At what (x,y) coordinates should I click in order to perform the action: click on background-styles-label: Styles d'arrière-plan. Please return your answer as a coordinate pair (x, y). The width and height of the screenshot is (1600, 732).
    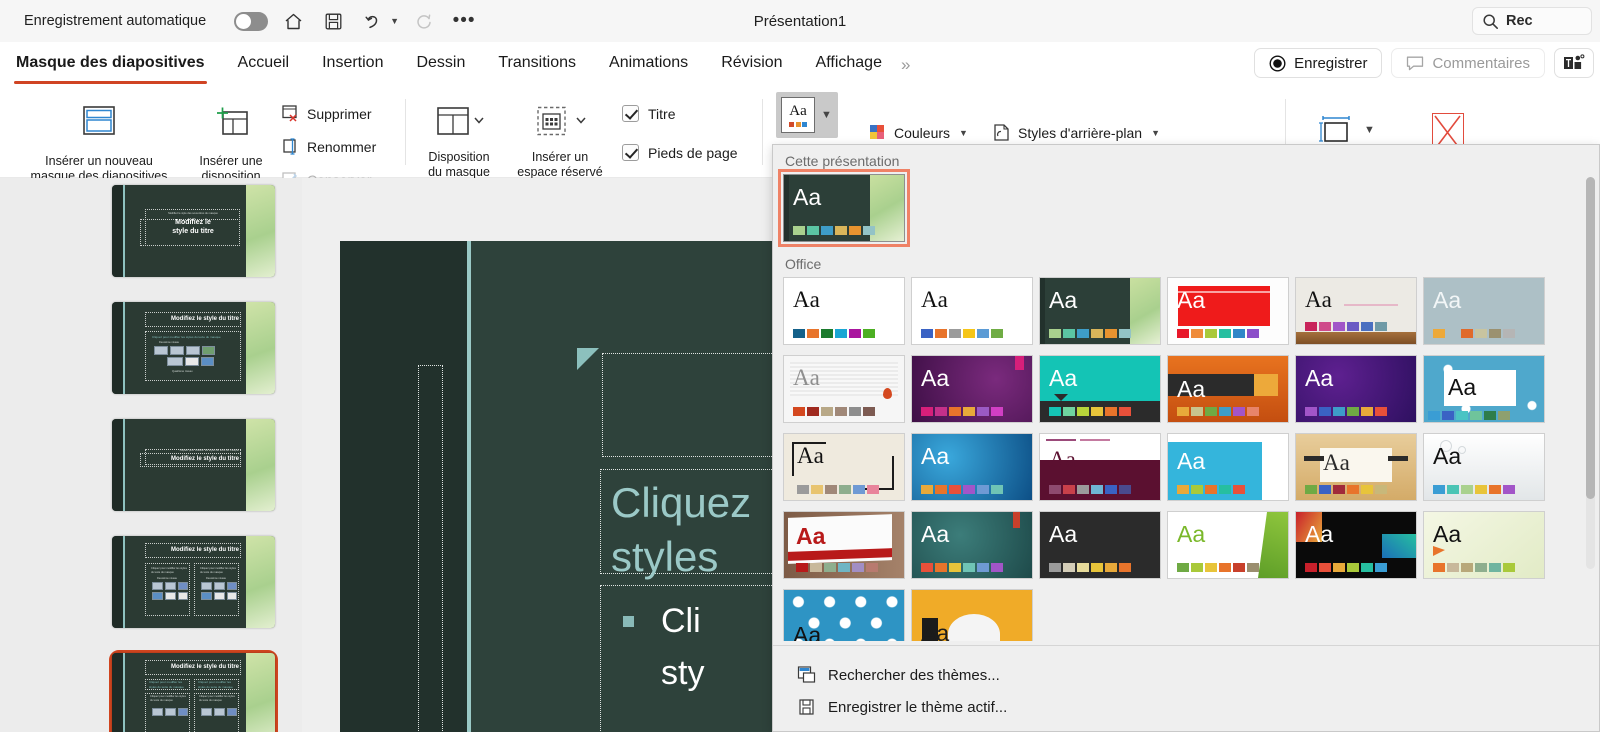
    Looking at the image, I should click on (1080, 132).